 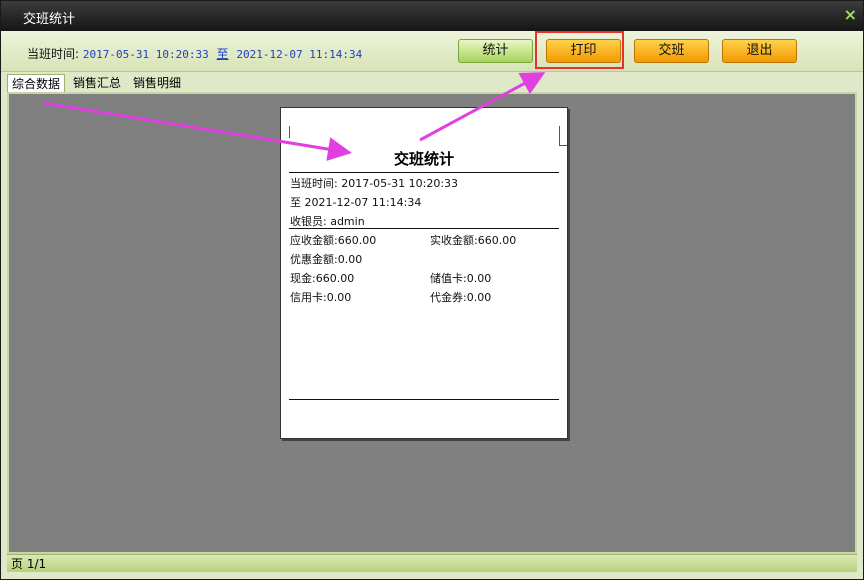 I want to click on exit-button: 退出, so click(x=759, y=51).